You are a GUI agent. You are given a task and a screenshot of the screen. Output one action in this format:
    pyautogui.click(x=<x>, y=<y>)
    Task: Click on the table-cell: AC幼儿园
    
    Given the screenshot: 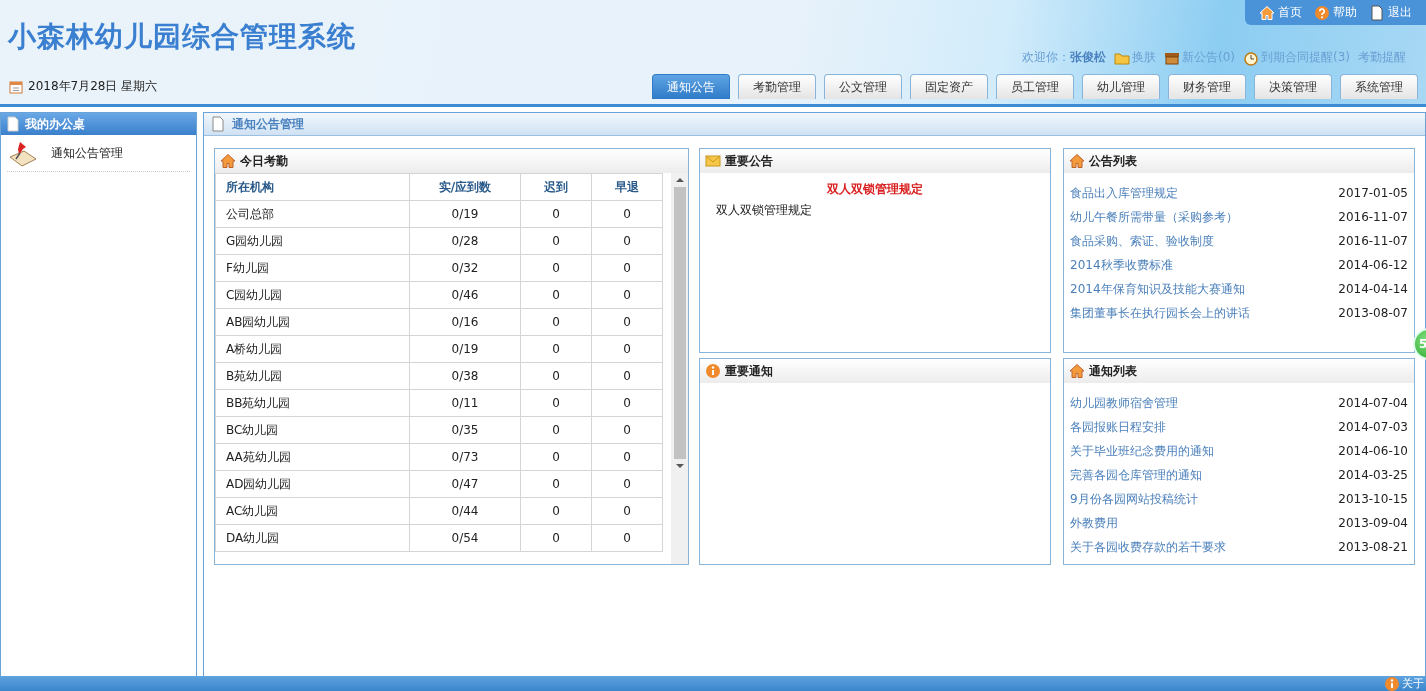 What is the action you would take?
    pyautogui.click(x=312, y=511)
    